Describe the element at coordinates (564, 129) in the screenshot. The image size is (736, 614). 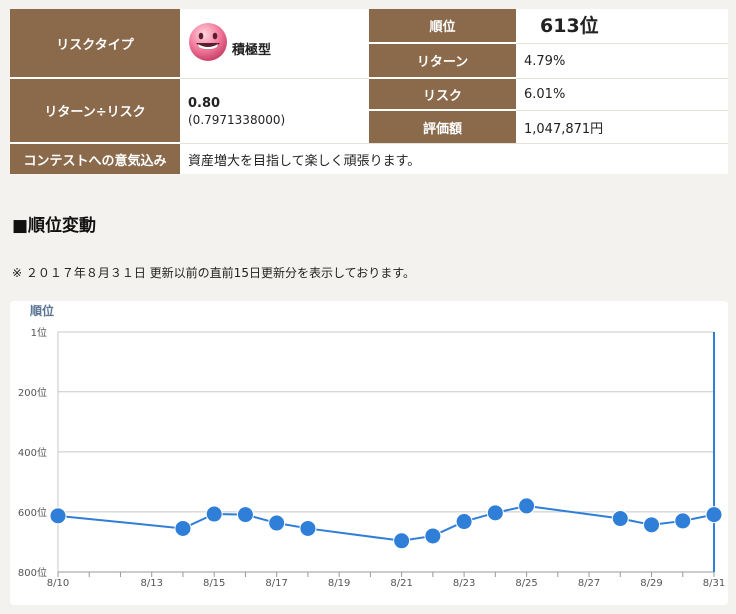
I see `valuation-value: 1,047,871円` at that location.